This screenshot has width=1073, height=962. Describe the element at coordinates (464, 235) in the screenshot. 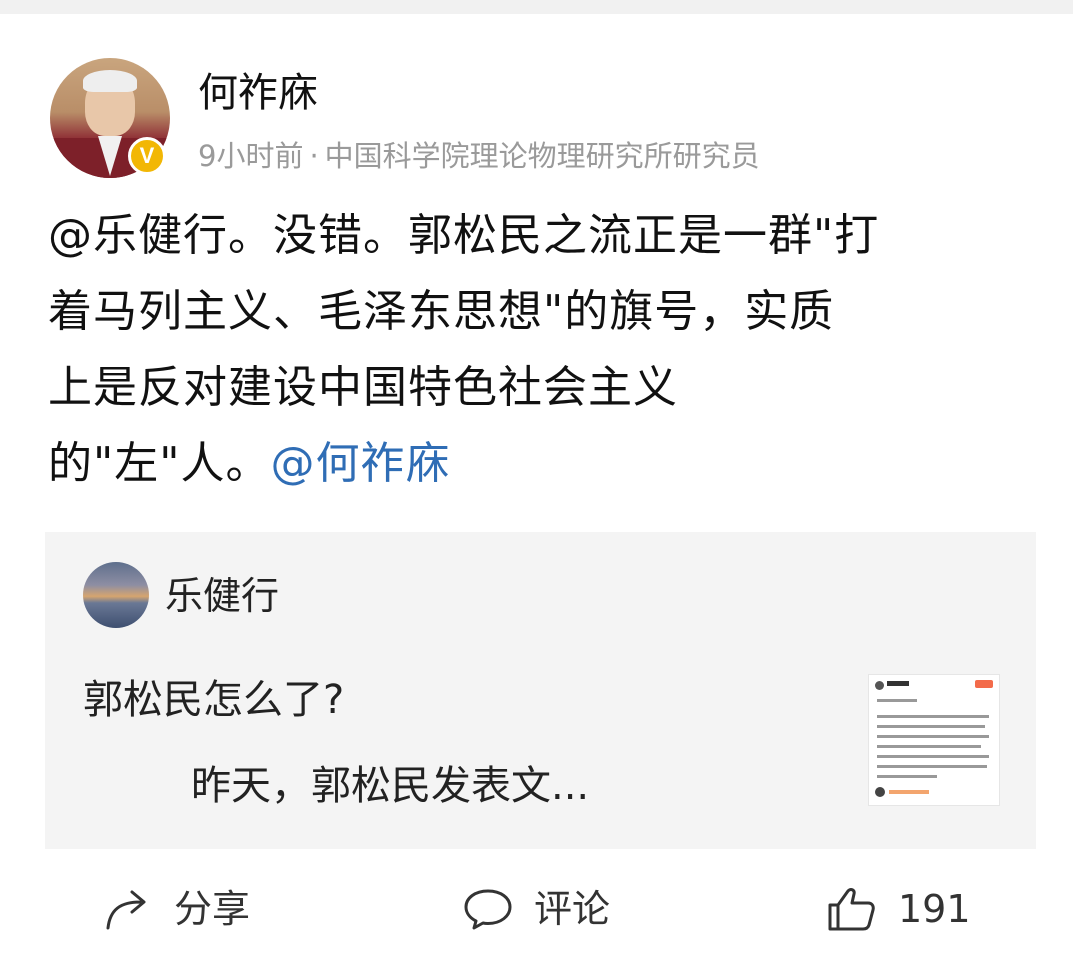

I see `post-text-line: @乐健行。没错。郭松民之流正是一群"打` at that location.